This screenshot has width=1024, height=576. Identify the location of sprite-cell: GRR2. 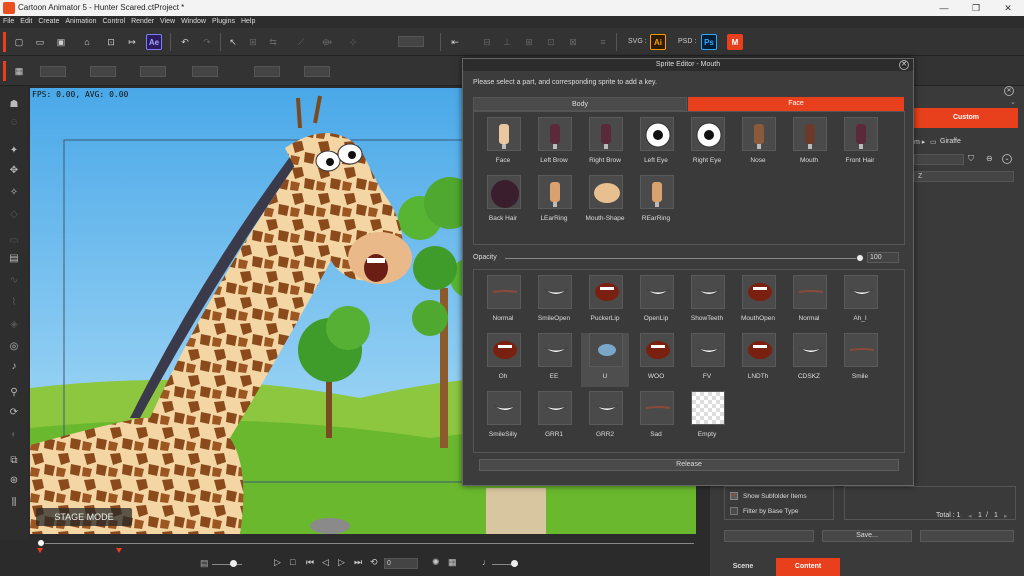
(605, 418).